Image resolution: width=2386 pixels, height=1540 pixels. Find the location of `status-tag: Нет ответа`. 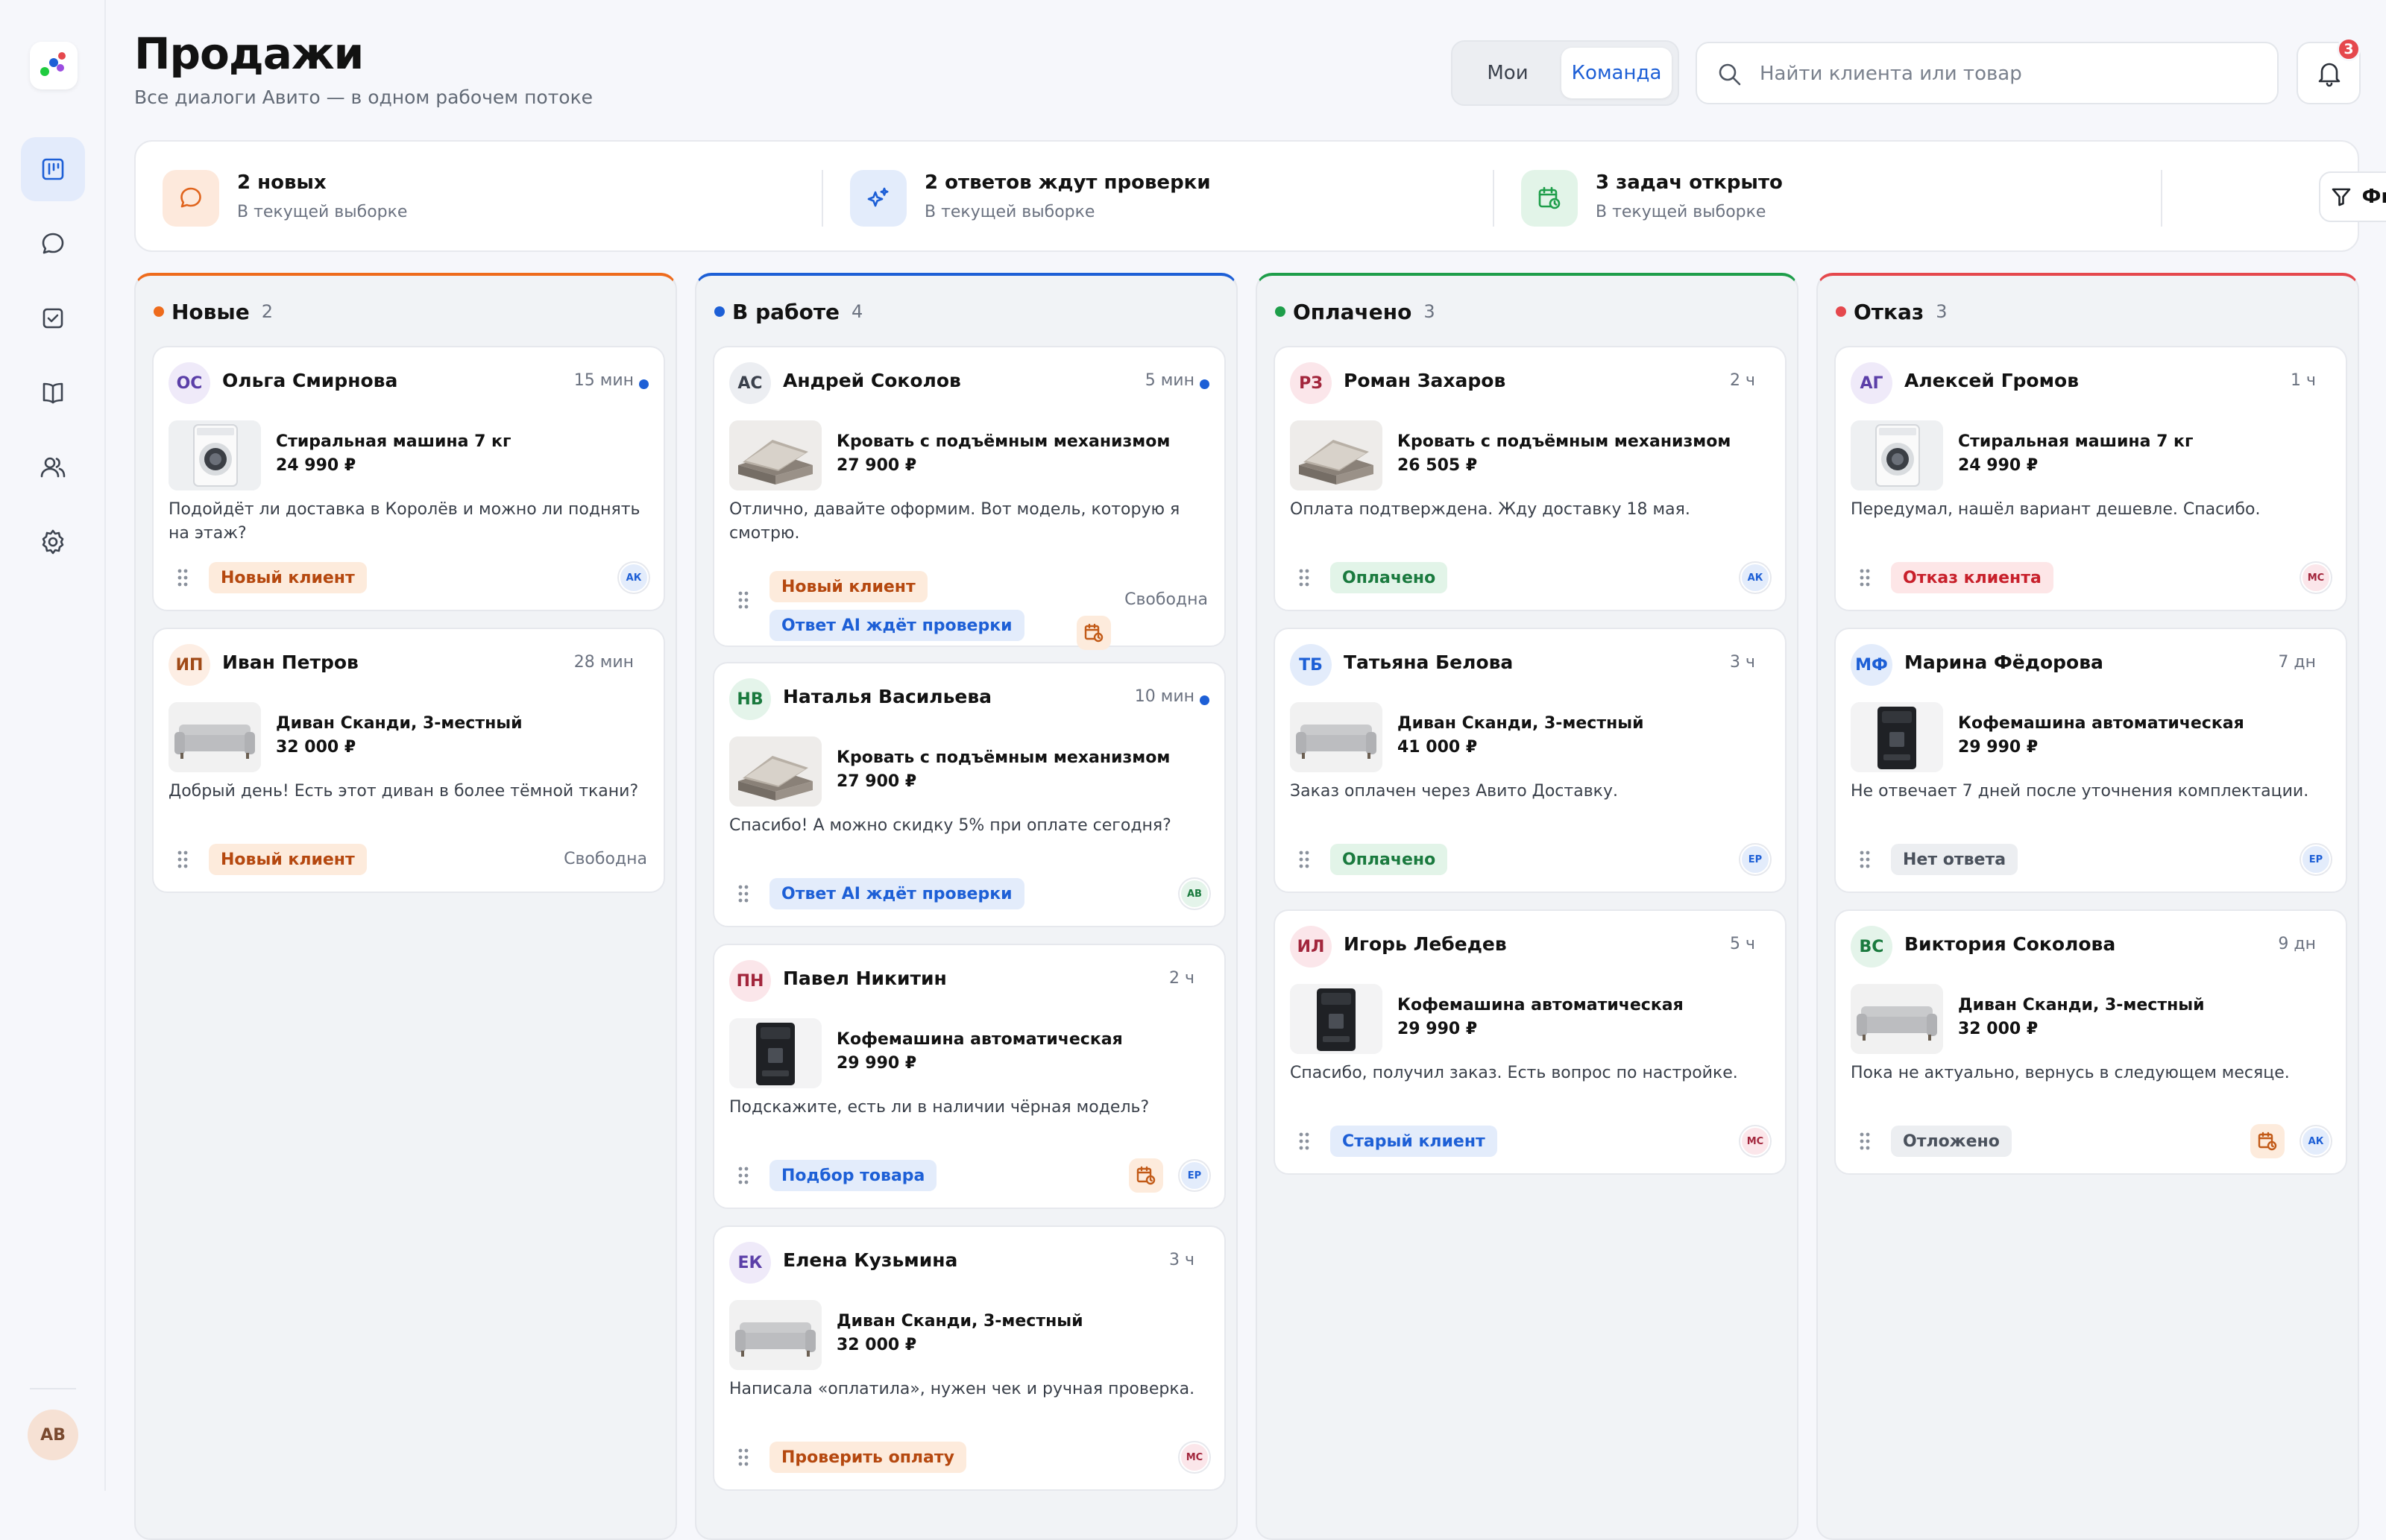

status-tag: Нет ответа is located at coordinates (1955, 859).